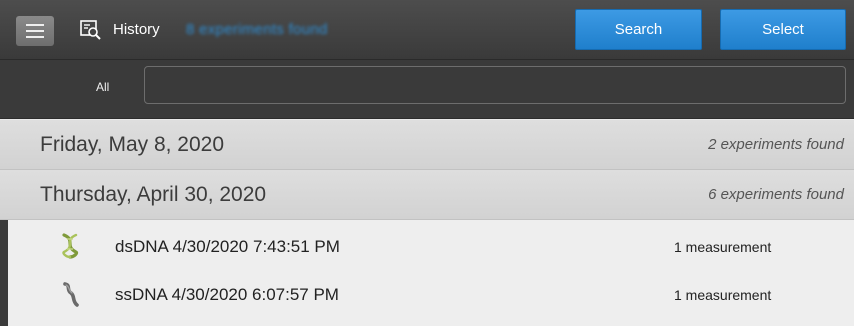 The height and width of the screenshot is (326, 854). I want to click on experiment-row: ssDNA 4/30/2020 6:07:57 PM 1 measurement, so click(431, 295).